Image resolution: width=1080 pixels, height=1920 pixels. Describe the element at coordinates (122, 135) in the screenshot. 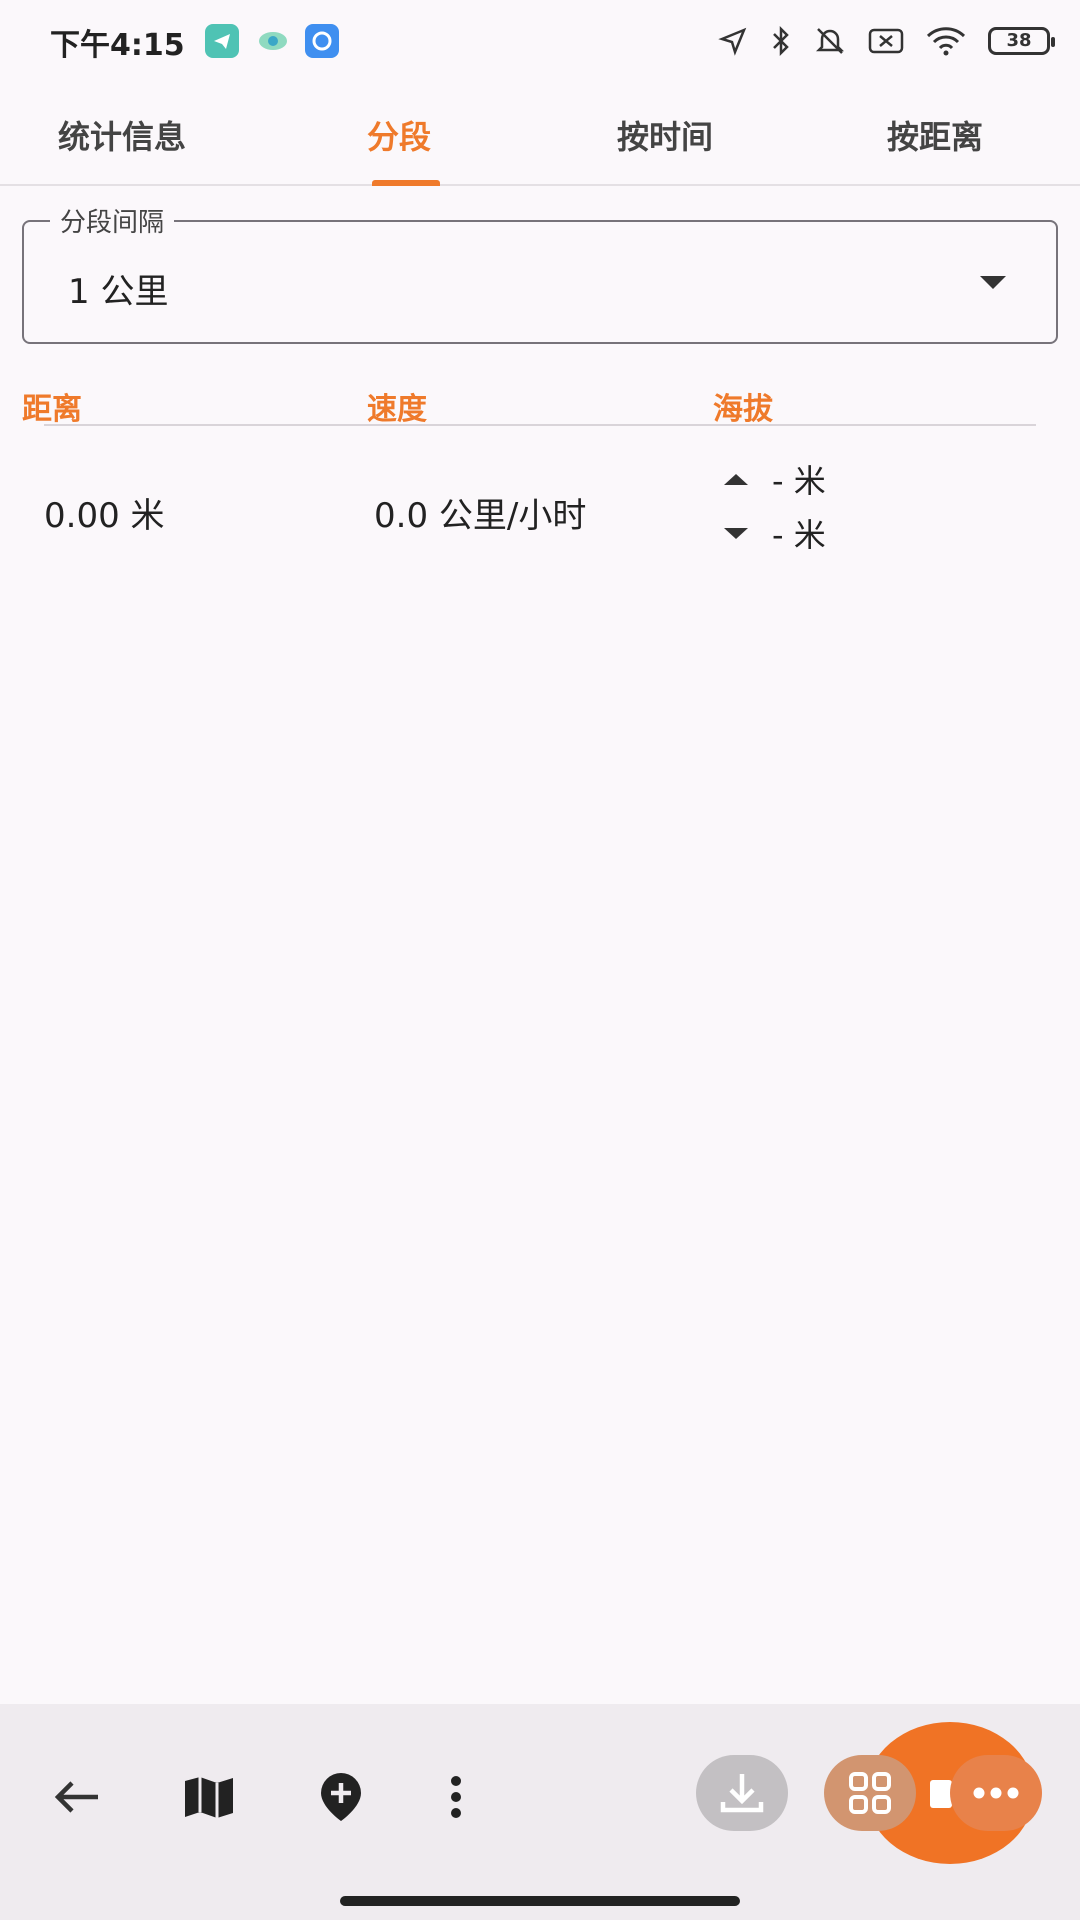

I see `tab-statistics: 统计信息` at that location.